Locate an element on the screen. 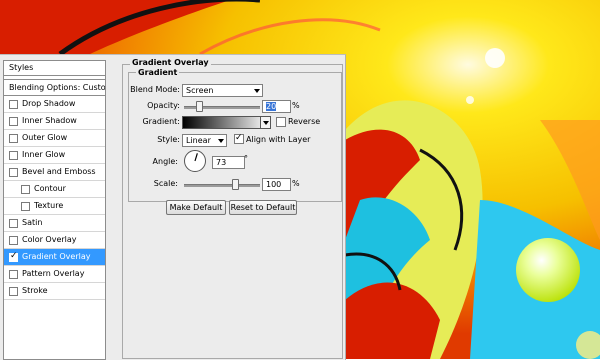  angle-input: 73 is located at coordinates (228, 162).